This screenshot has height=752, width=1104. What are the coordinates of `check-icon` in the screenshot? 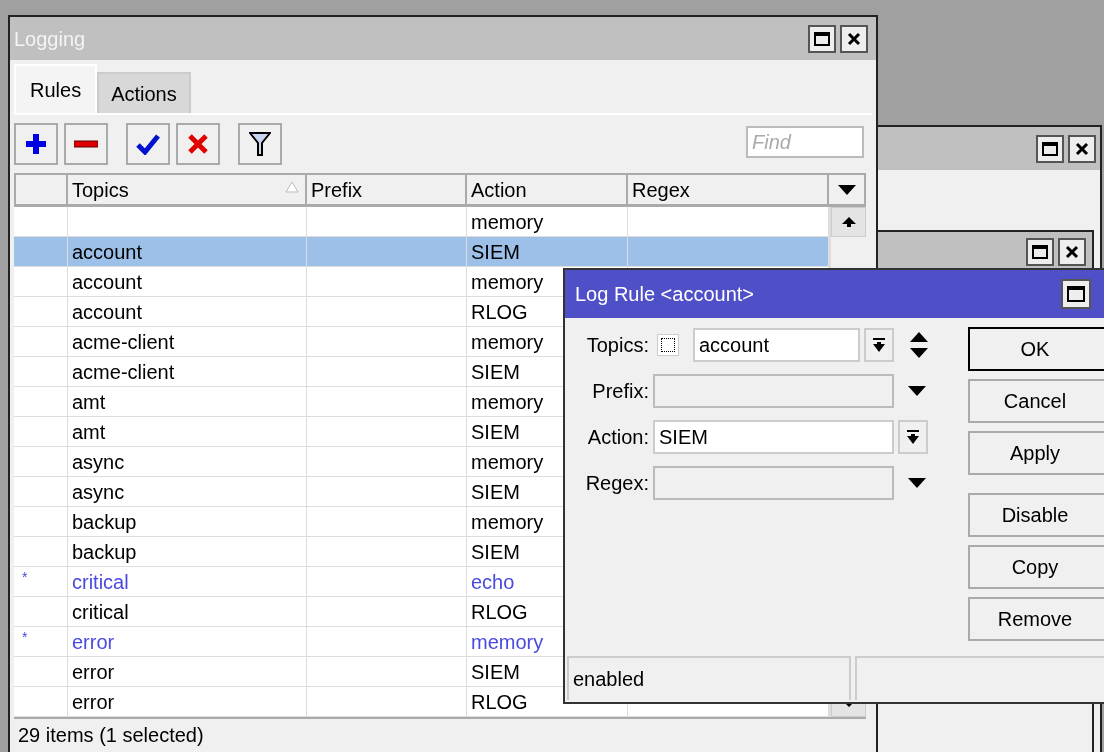 It's located at (148, 144).